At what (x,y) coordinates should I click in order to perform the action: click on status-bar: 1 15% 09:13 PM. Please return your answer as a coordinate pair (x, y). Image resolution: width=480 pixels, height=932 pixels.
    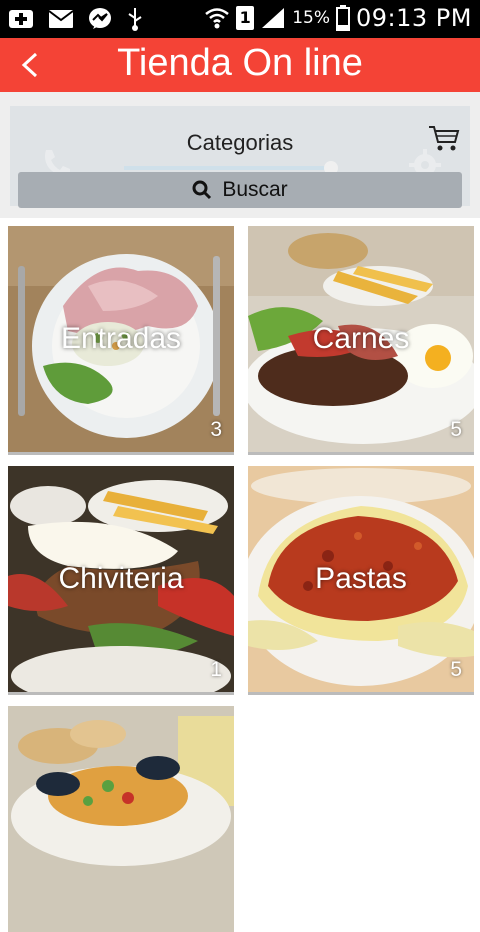
    Looking at the image, I should click on (240, 19).